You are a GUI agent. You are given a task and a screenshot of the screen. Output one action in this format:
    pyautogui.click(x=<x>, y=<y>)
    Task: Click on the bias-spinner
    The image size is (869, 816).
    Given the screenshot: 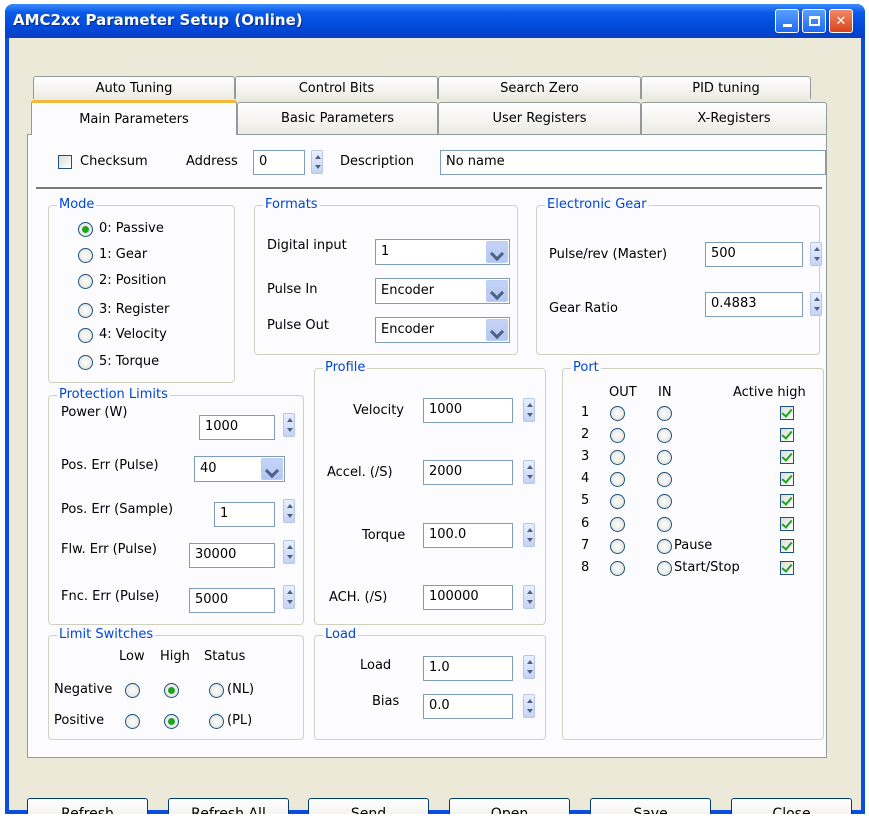 What is the action you would take?
    pyautogui.click(x=529, y=706)
    